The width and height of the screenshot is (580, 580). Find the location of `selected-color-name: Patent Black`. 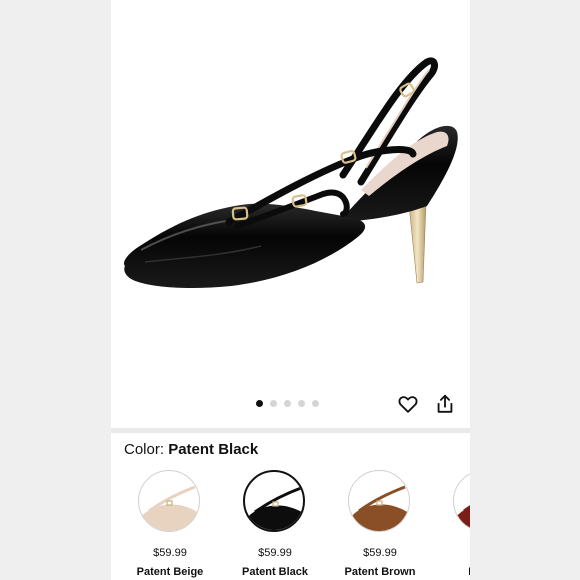

selected-color-name: Patent Black is located at coordinates (213, 449).